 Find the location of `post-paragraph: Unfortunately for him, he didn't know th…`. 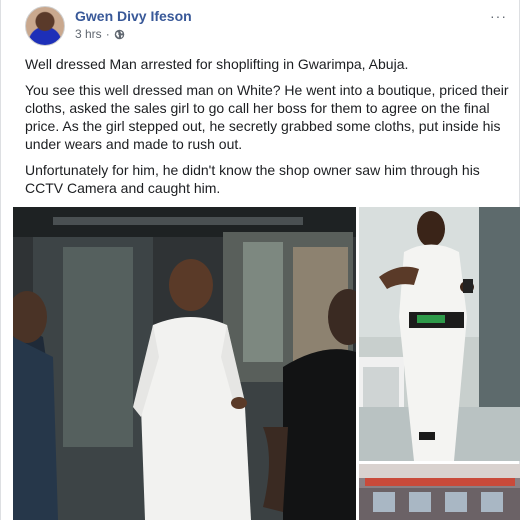

post-paragraph: Unfortunately for him, he didn't know th… is located at coordinates (252, 179).